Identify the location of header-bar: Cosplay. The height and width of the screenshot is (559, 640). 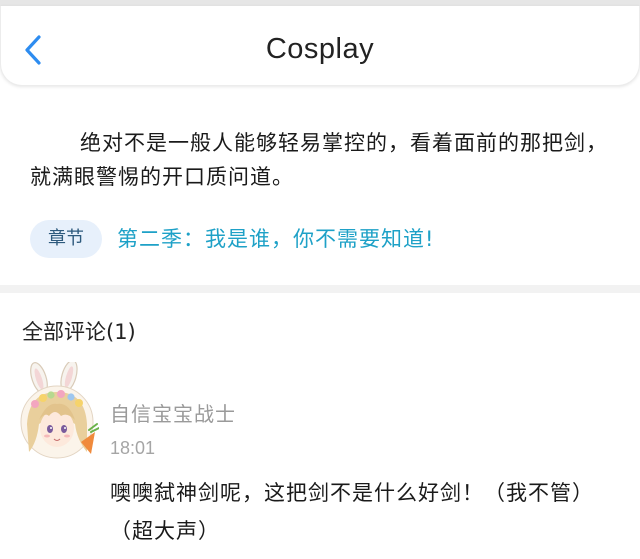
(320, 46).